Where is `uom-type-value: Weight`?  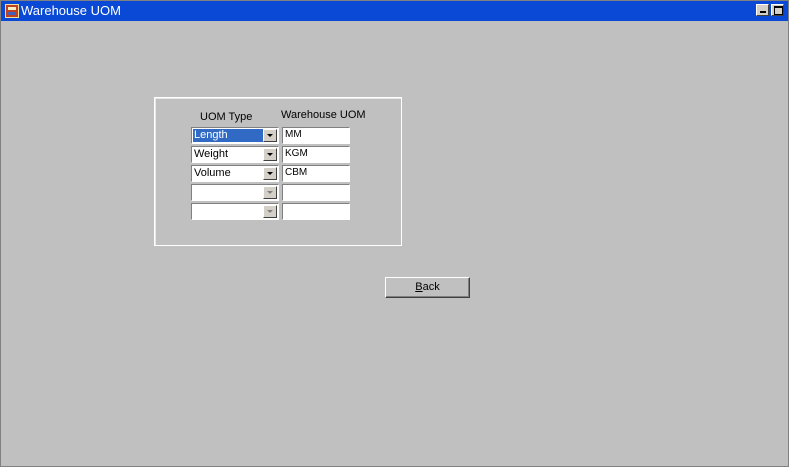 uom-type-value: Weight is located at coordinates (211, 154).